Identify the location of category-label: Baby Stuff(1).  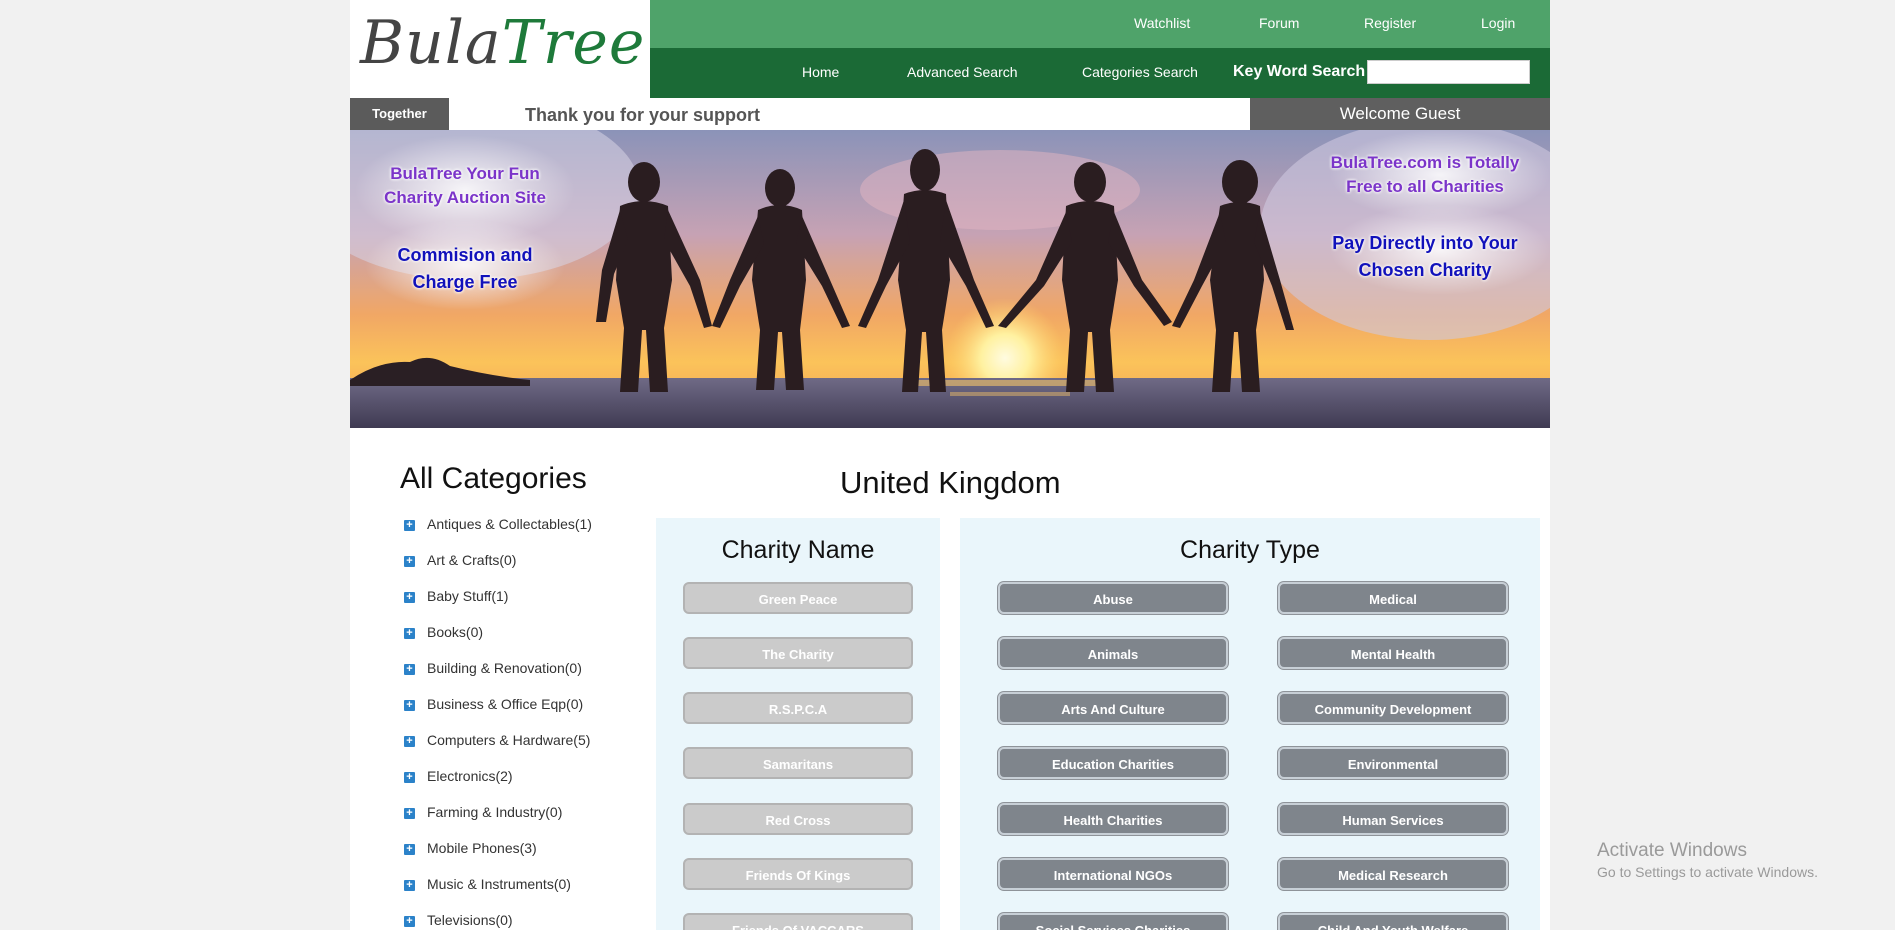
(467, 596).